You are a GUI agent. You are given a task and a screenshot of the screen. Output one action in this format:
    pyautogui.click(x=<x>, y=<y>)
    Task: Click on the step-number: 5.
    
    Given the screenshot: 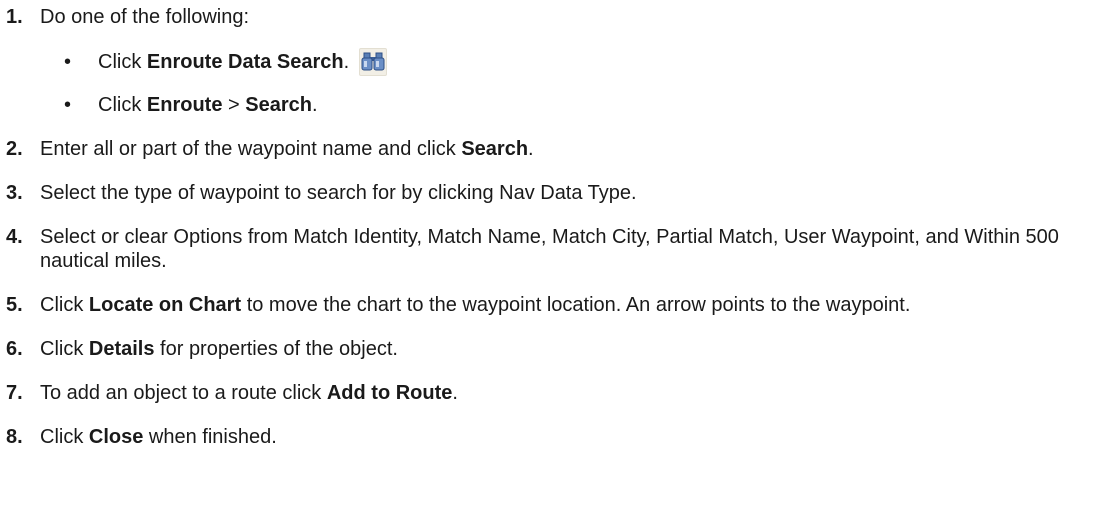 What is the action you would take?
    pyautogui.click(x=14, y=305)
    